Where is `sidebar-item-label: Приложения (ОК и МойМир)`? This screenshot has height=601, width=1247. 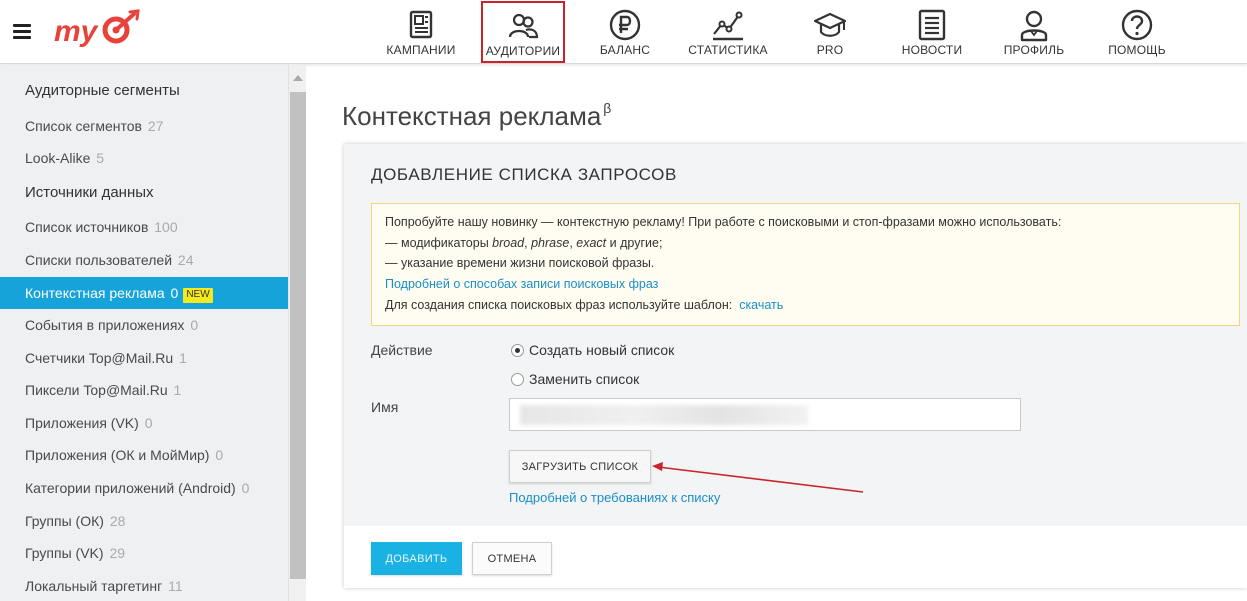 sidebar-item-label: Приложения (ОК и МойМир) is located at coordinates (117, 455).